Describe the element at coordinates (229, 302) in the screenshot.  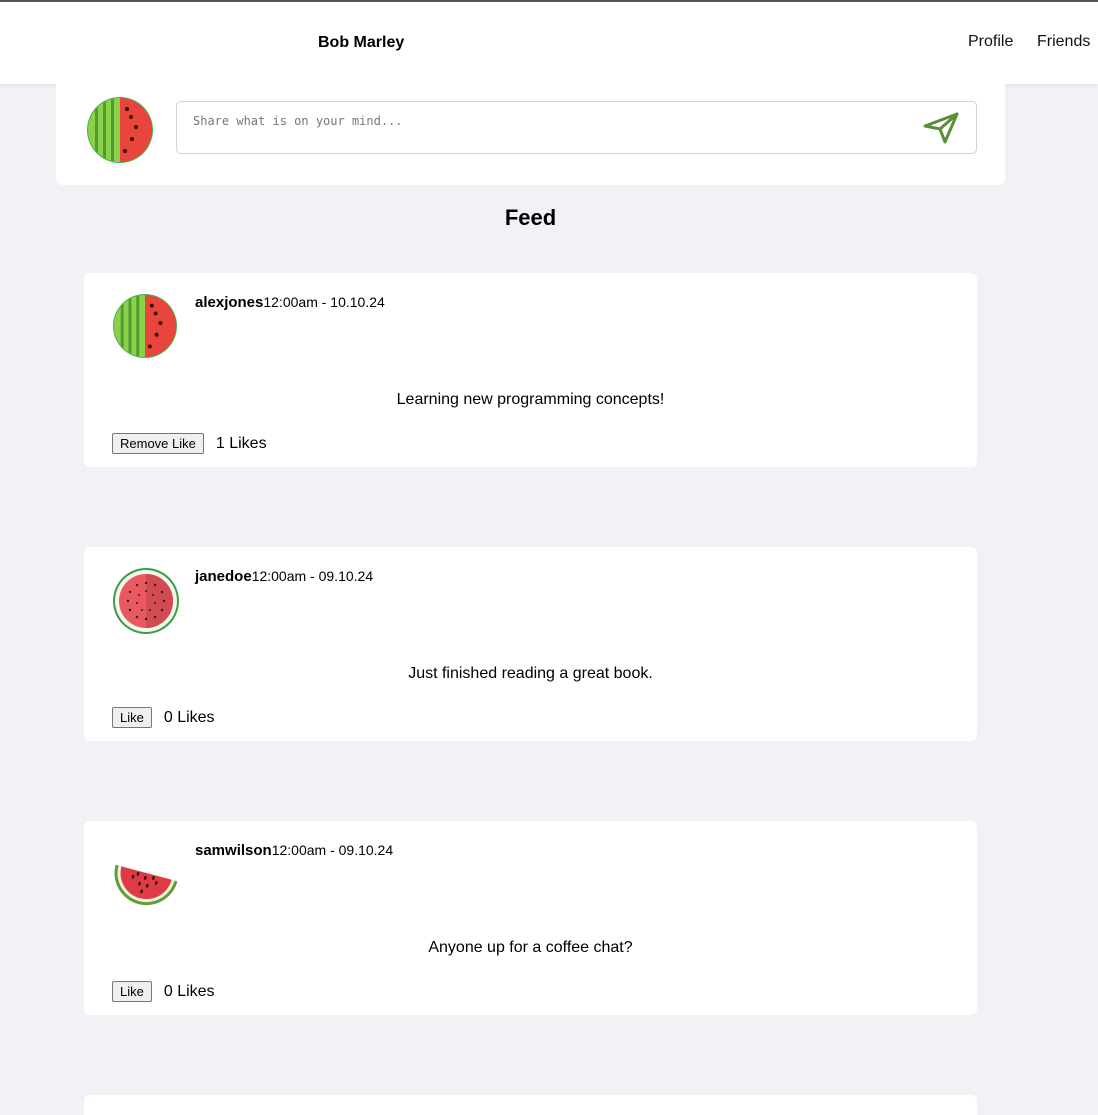
I see `post-username: alexjones` at that location.